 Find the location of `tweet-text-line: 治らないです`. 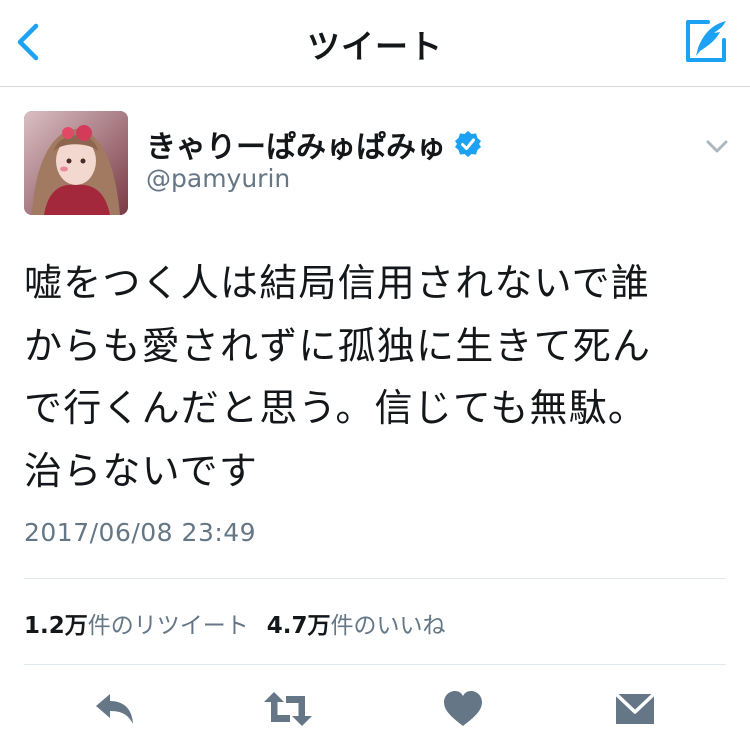

tweet-text-line: 治らないです is located at coordinates (141, 470).